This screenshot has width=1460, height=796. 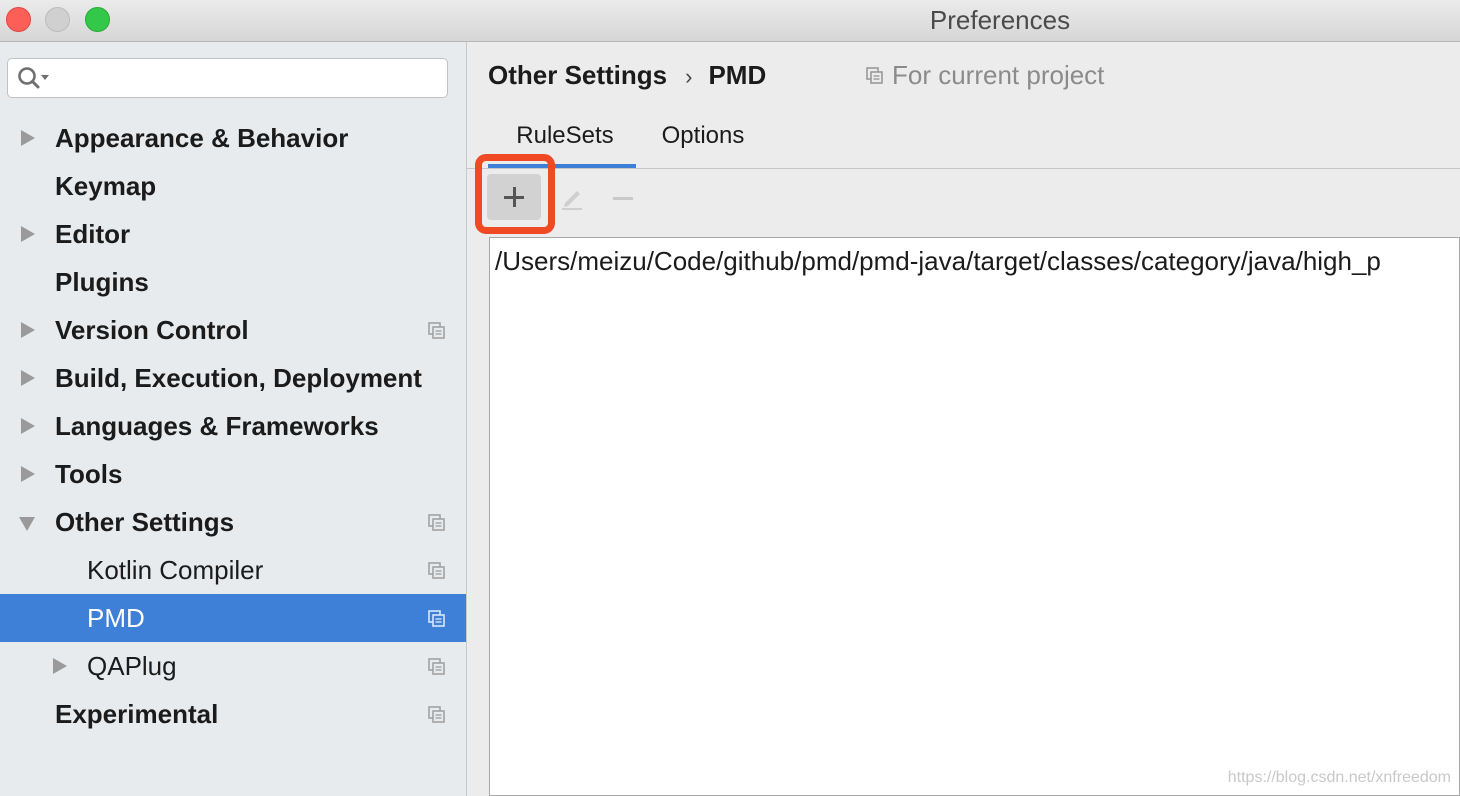 What do you see at coordinates (1000, 20) in the screenshot?
I see `window-title: Preferences` at bounding box center [1000, 20].